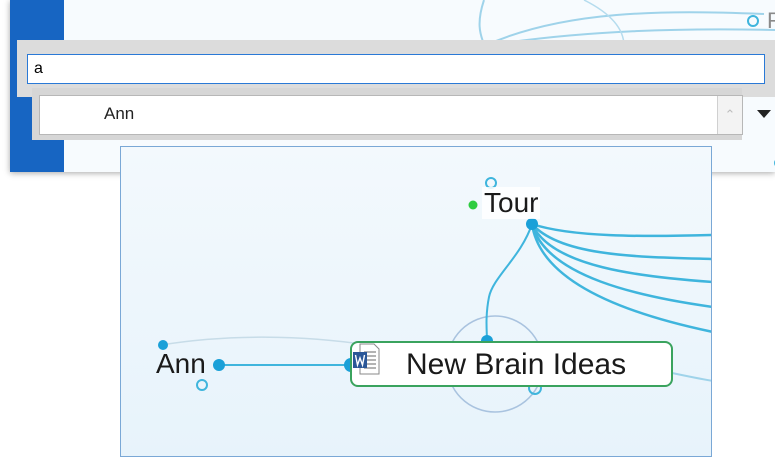  Describe the element at coordinates (181, 364) in the screenshot. I see `thought-ann: Ann` at that location.